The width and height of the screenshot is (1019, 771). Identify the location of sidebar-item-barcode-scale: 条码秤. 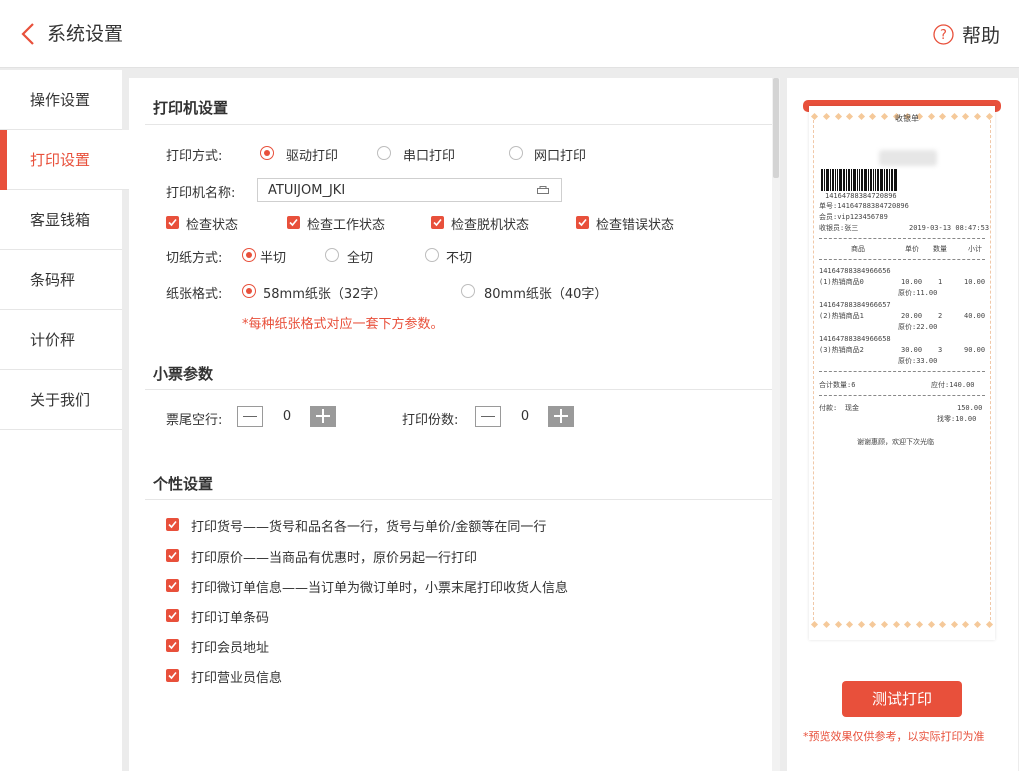
(61, 280).